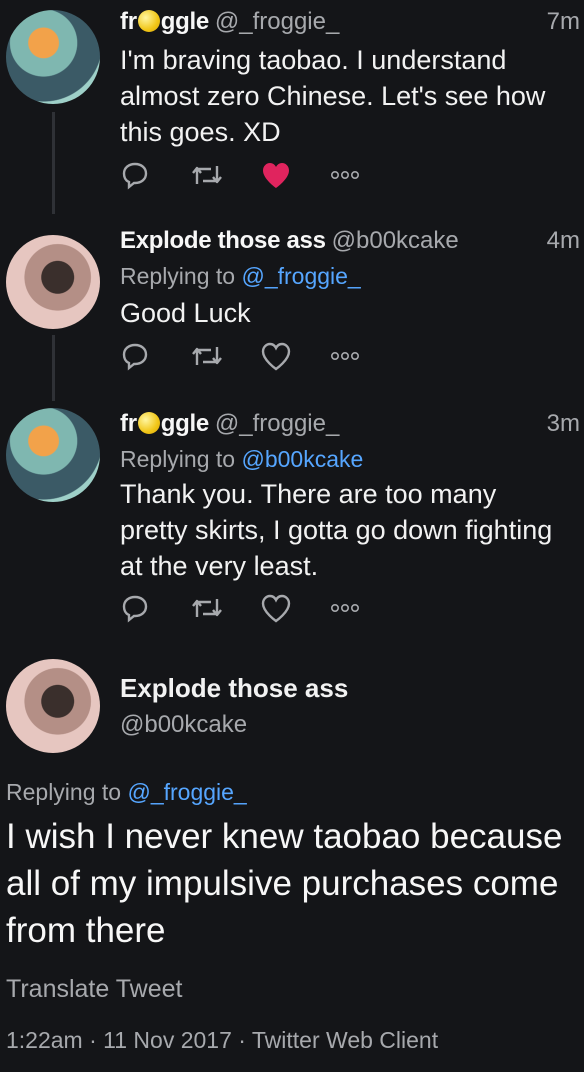 The width and height of the screenshot is (584, 1072). I want to click on text-line: at the very least., so click(219, 566).